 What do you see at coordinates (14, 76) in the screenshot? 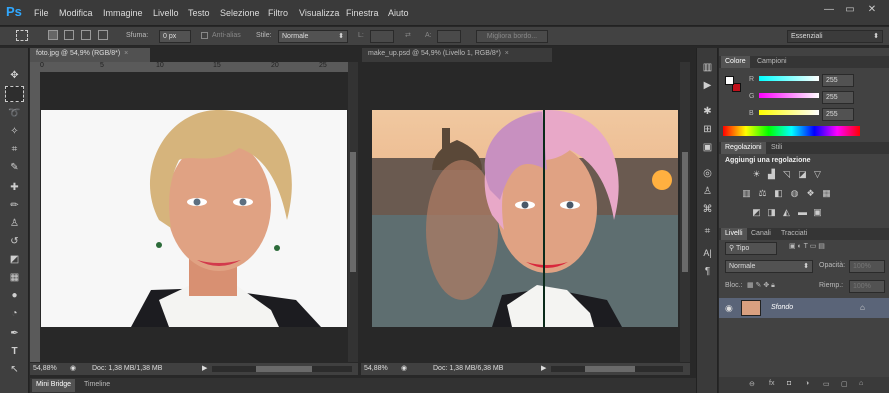
I see `move-tool-icon: ✥` at bounding box center [14, 76].